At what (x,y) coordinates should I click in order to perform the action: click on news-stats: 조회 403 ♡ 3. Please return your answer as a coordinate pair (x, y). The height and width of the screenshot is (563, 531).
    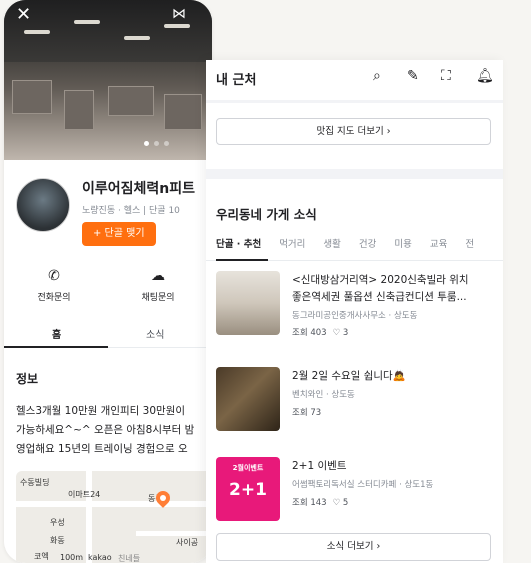
    Looking at the image, I should click on (320, 332).